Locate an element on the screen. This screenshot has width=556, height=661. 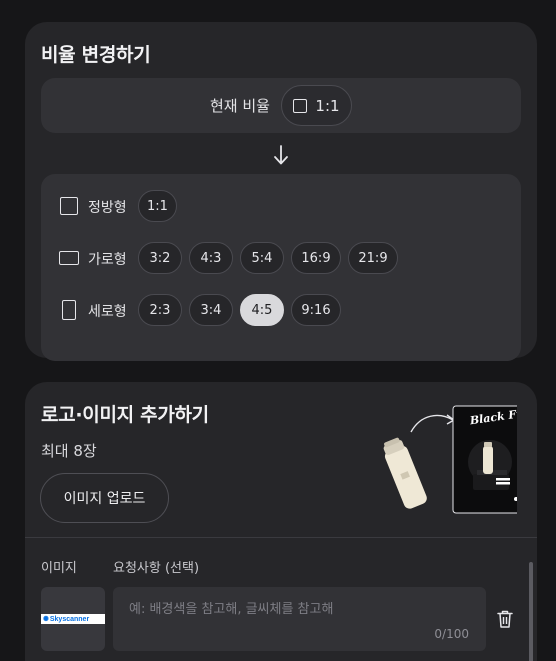
arrow-down-icon is located at coordinates (281, 155).